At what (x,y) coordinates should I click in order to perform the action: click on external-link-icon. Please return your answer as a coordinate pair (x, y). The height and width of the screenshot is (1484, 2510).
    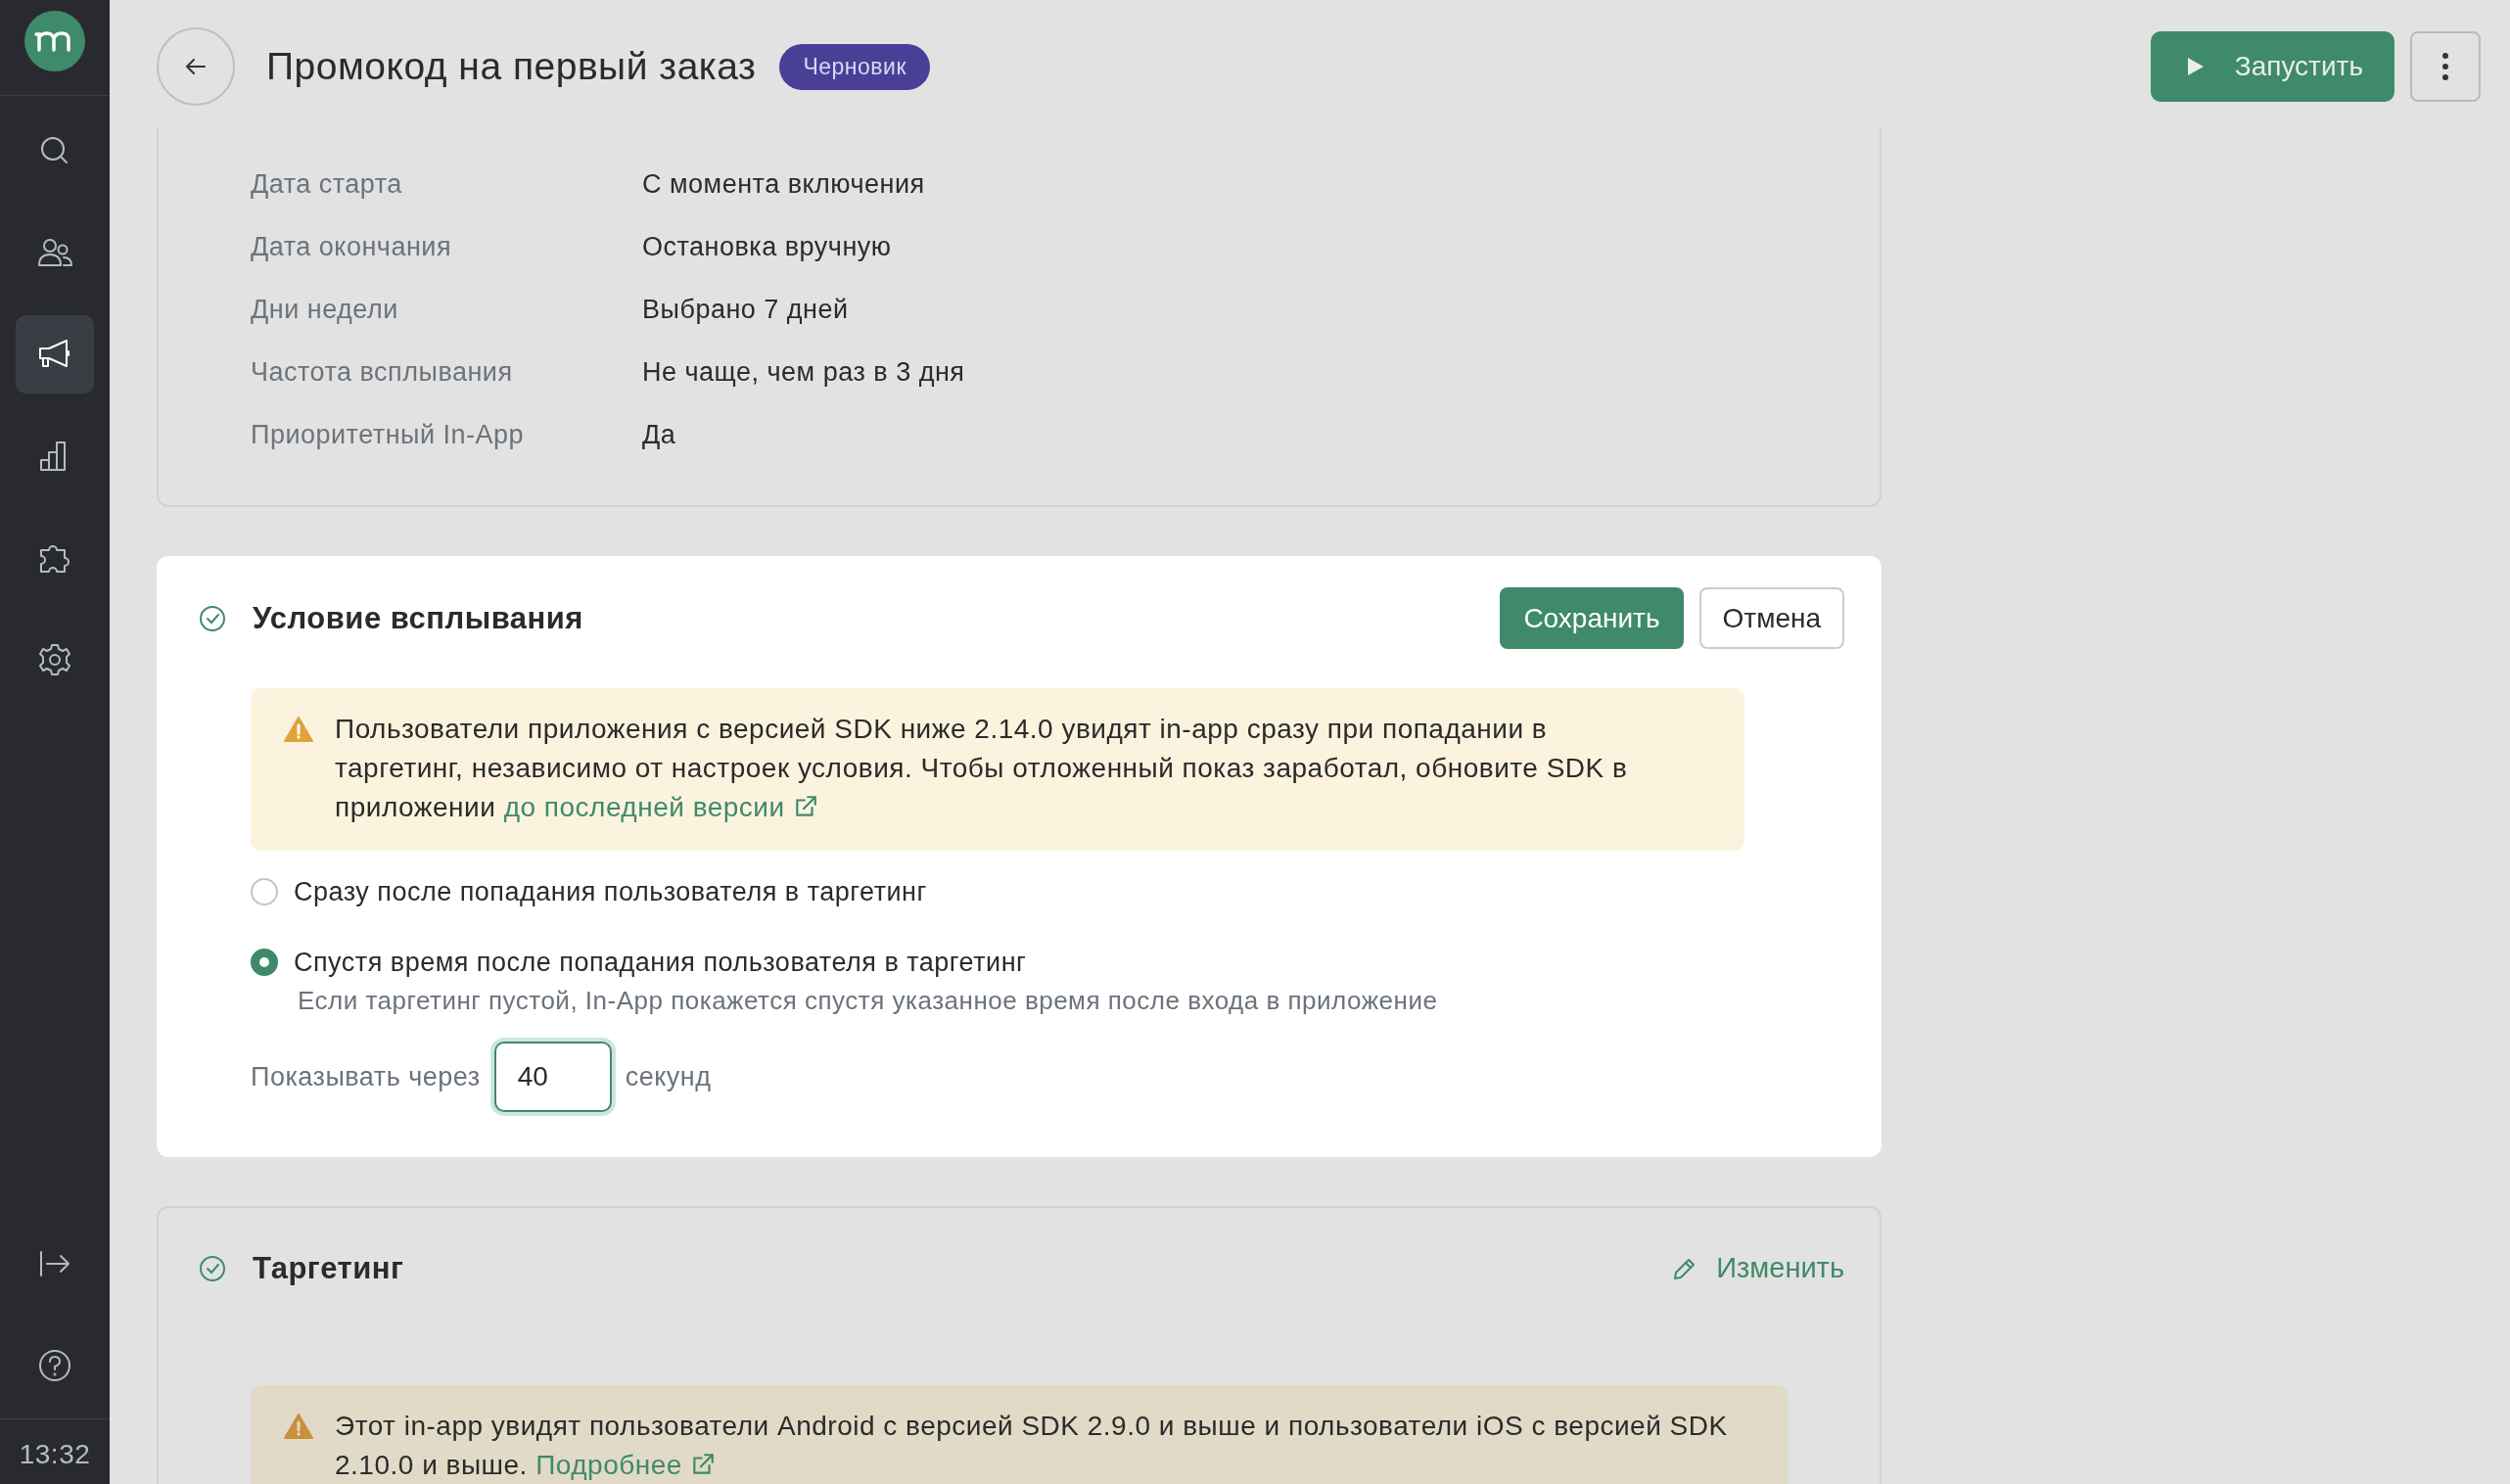
    Looking at the image, I should click on (703, 1464).